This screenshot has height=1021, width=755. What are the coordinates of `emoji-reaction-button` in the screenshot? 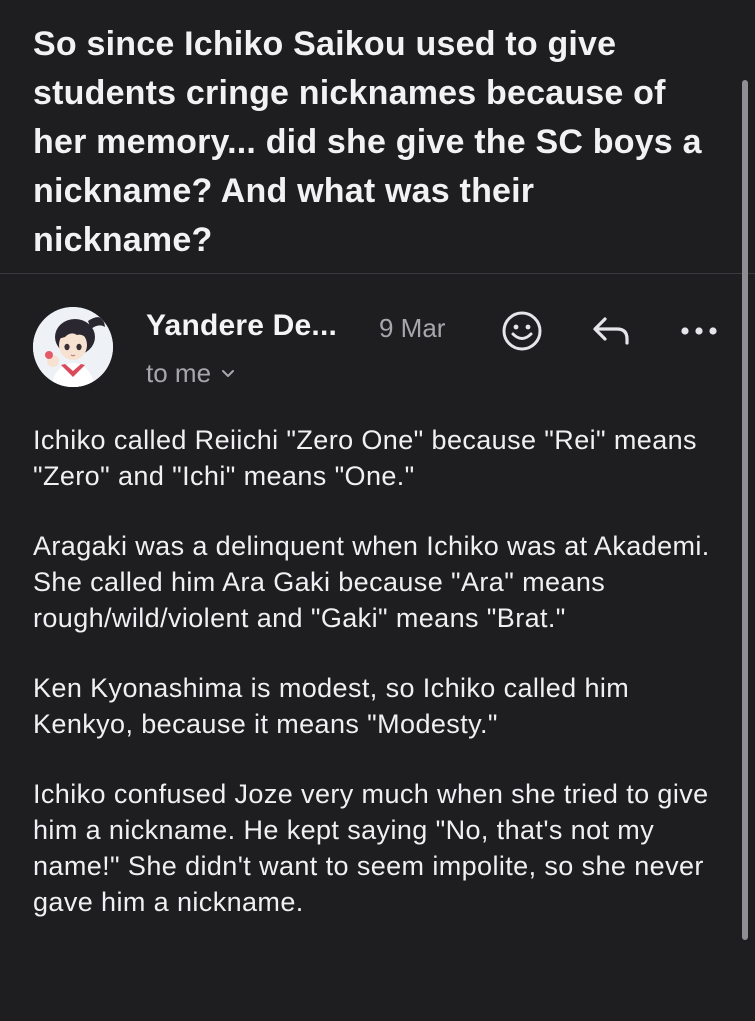 It's located at (522, 331).